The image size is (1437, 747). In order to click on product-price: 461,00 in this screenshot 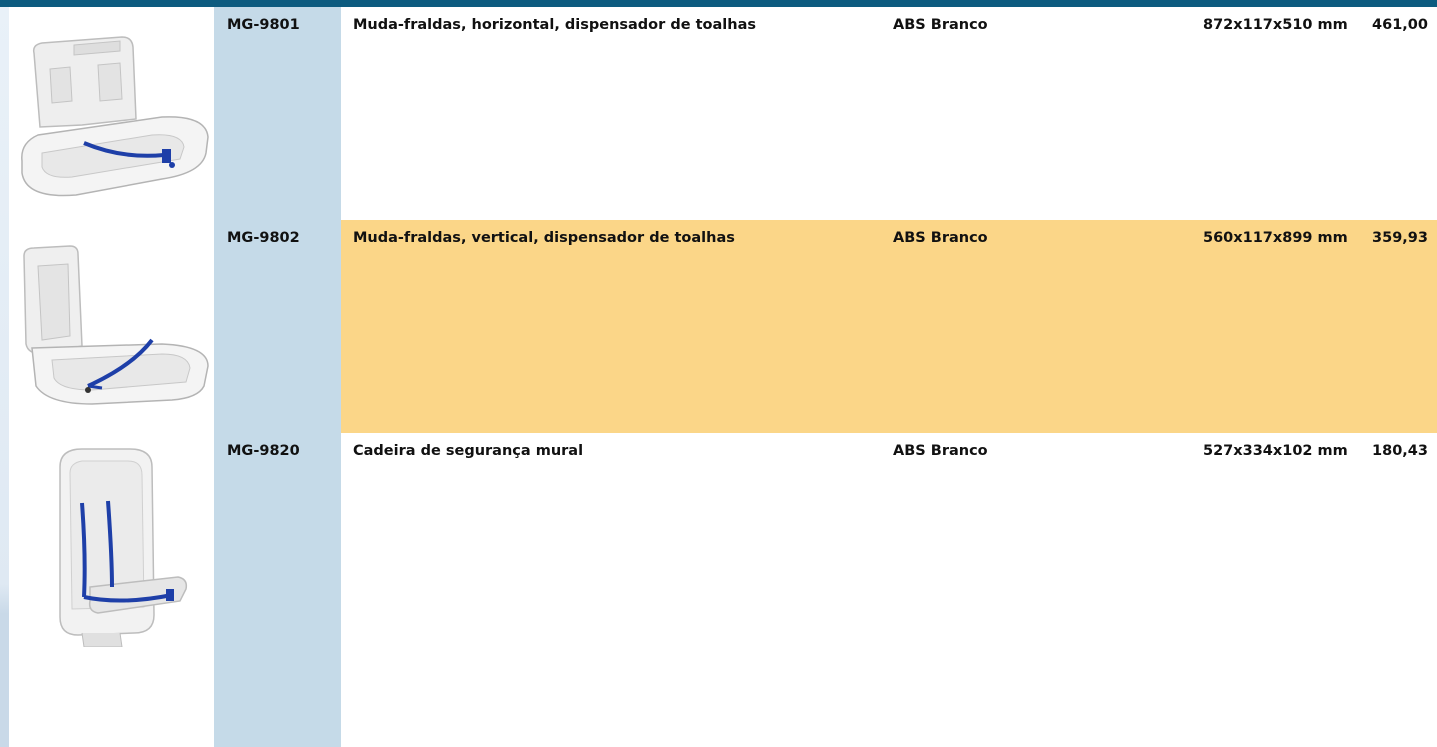, I will do `click(1400, 25)`.